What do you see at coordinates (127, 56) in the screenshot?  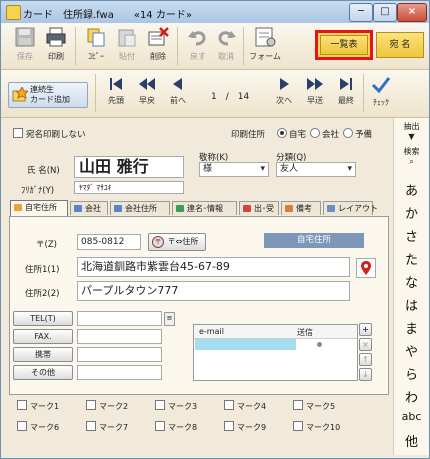 I see `paste-label: 貼付` at bounding box center [127, 56].